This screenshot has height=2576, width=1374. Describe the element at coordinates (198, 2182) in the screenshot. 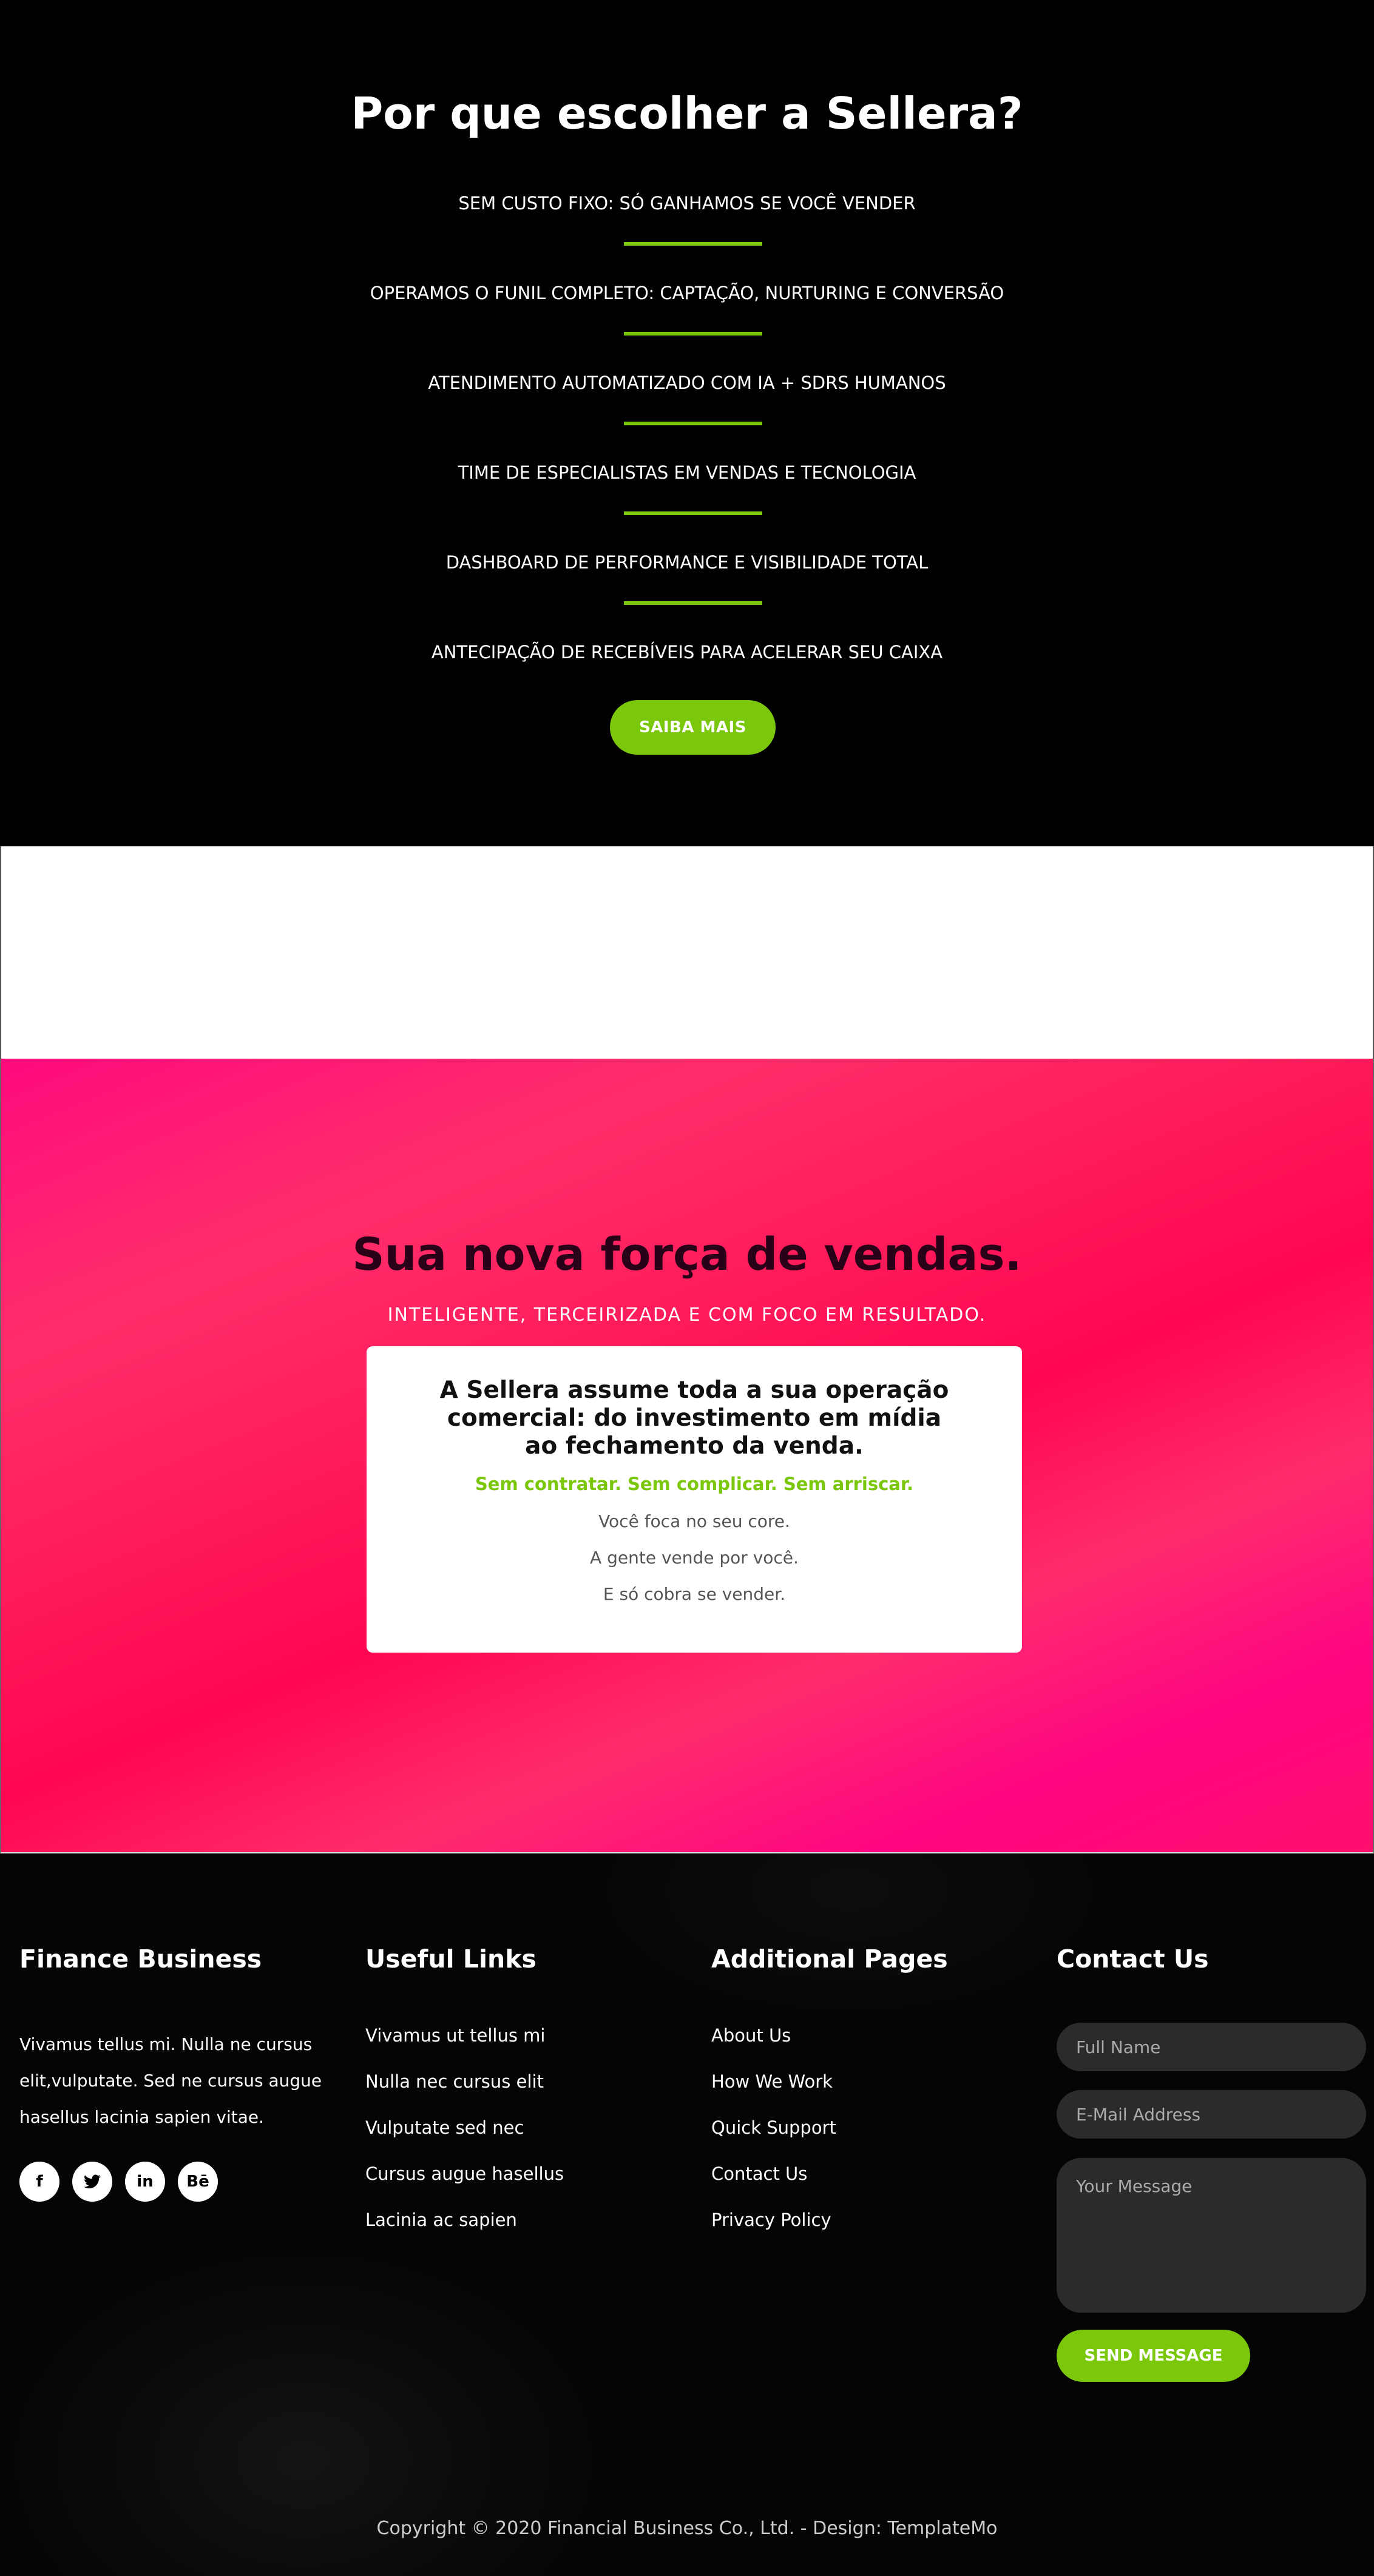

I see `behance-icon: Bē` at that location.